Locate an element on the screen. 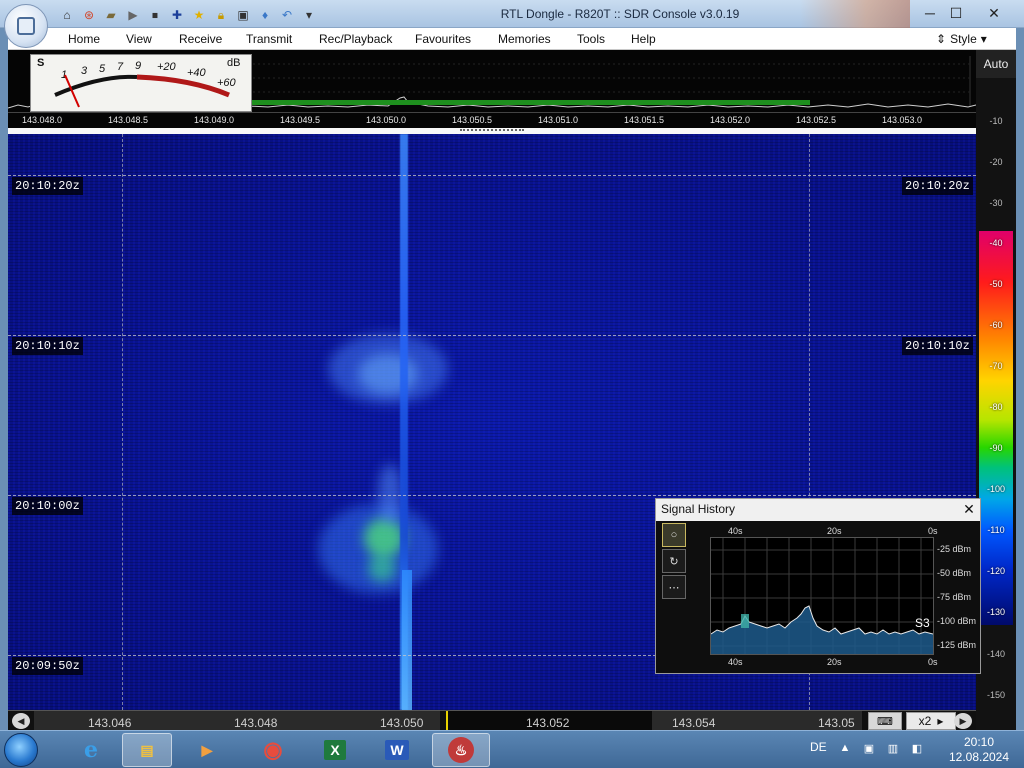 The width and height of the screenshot is (1024, 768). close-button: ✕ is located at coordinates (994, 13).